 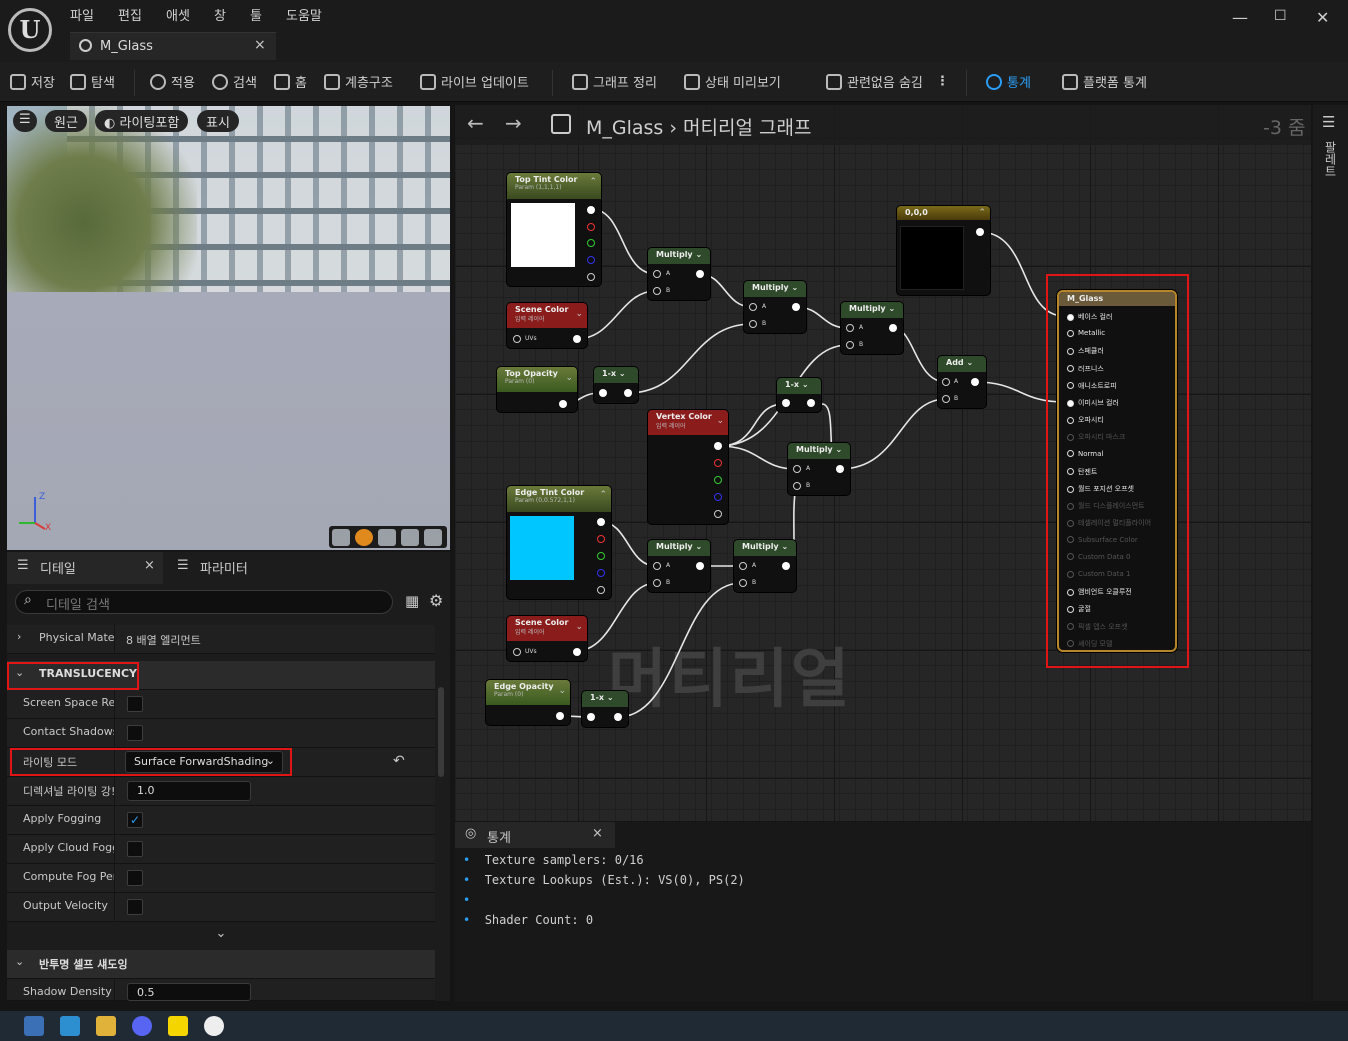 What do you see at coordinates (1280, 16) in the screenshot?
I see `maximize-button: ☐` at bounding box center [1280, 16].